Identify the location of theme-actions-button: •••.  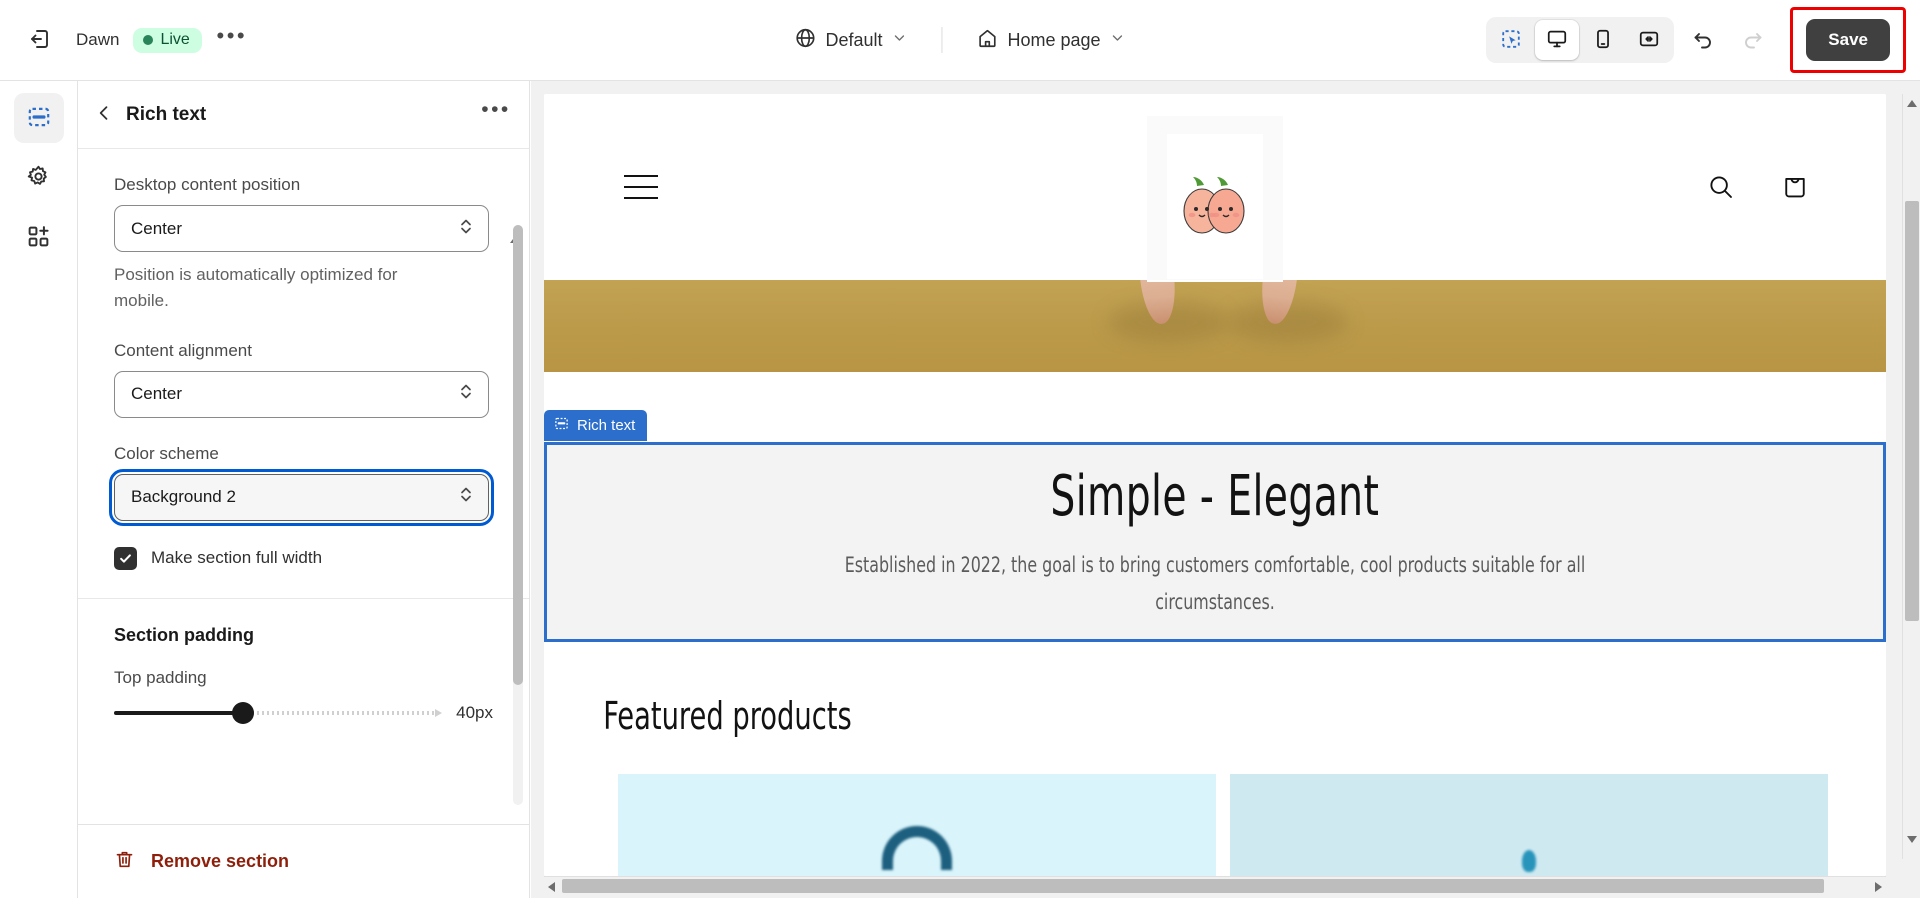
(232, 40).